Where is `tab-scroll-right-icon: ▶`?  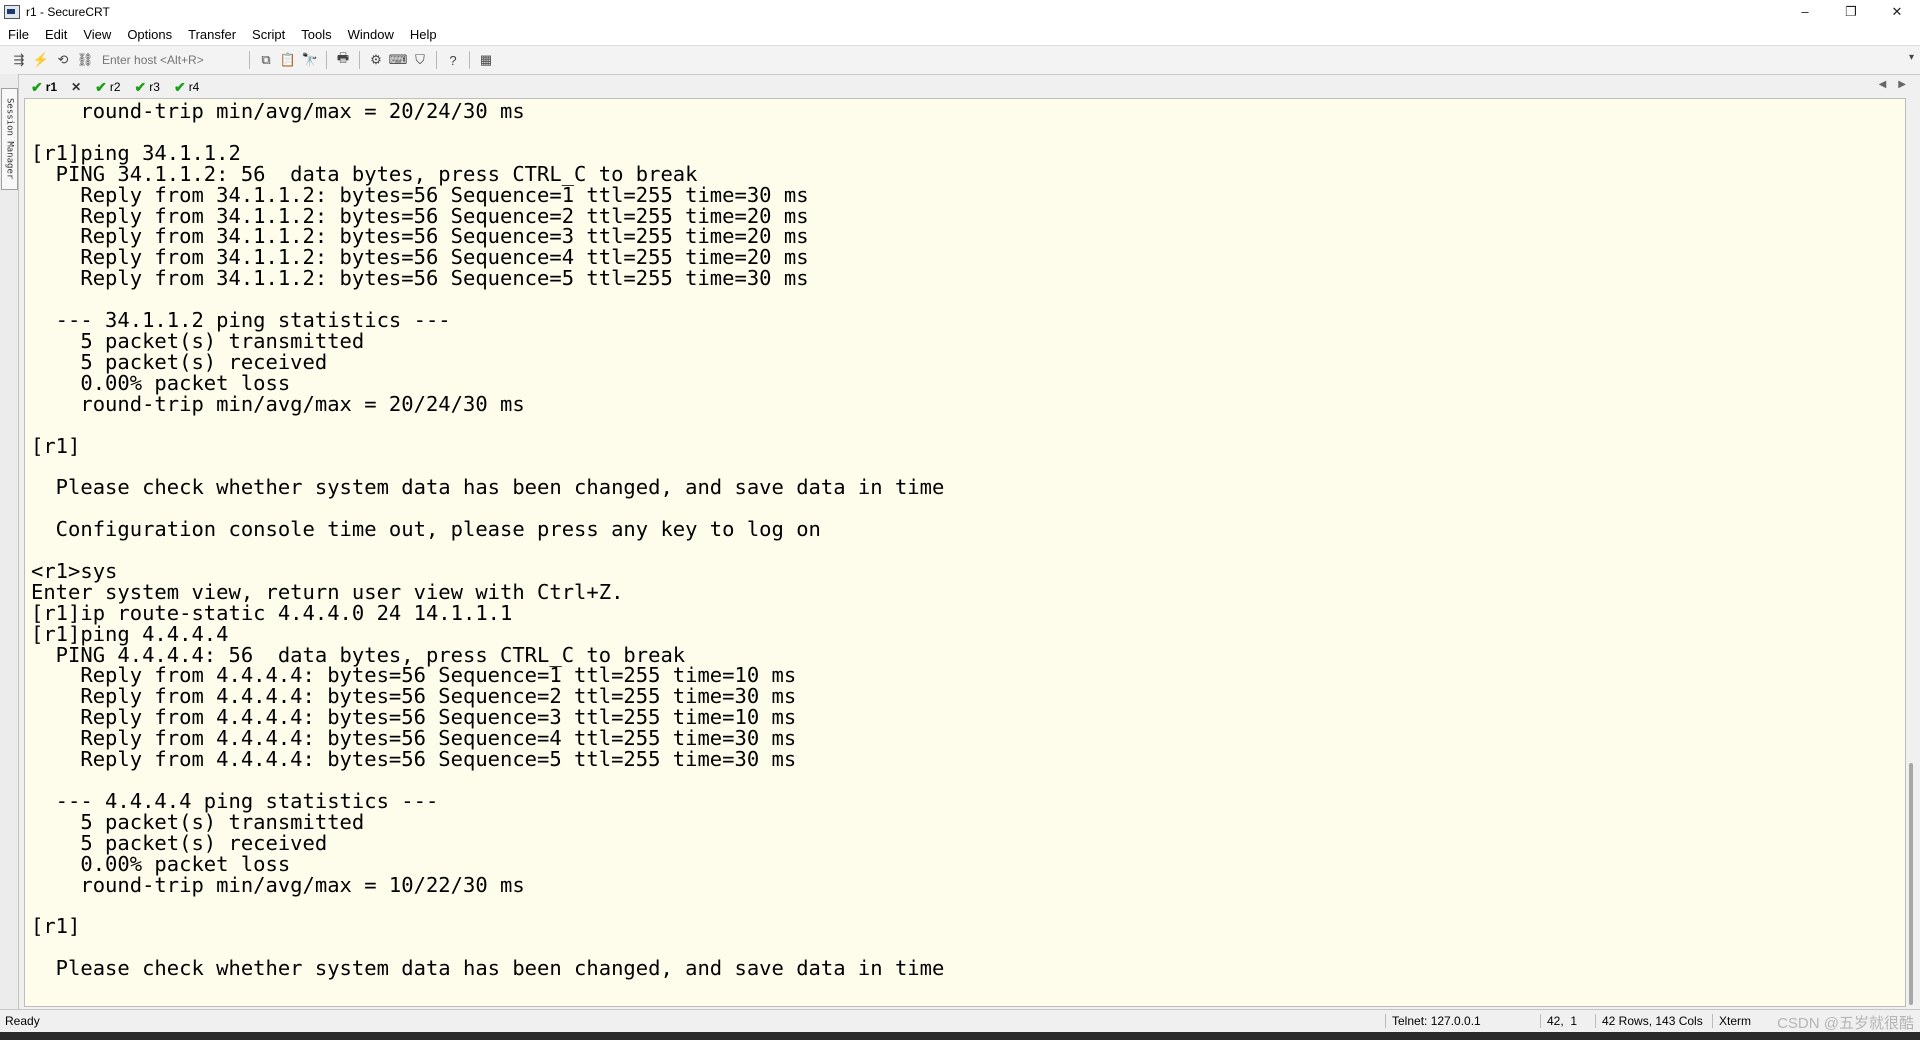 tab-scroll-right-icon: ▶ is located at coordinates (1902, 84).